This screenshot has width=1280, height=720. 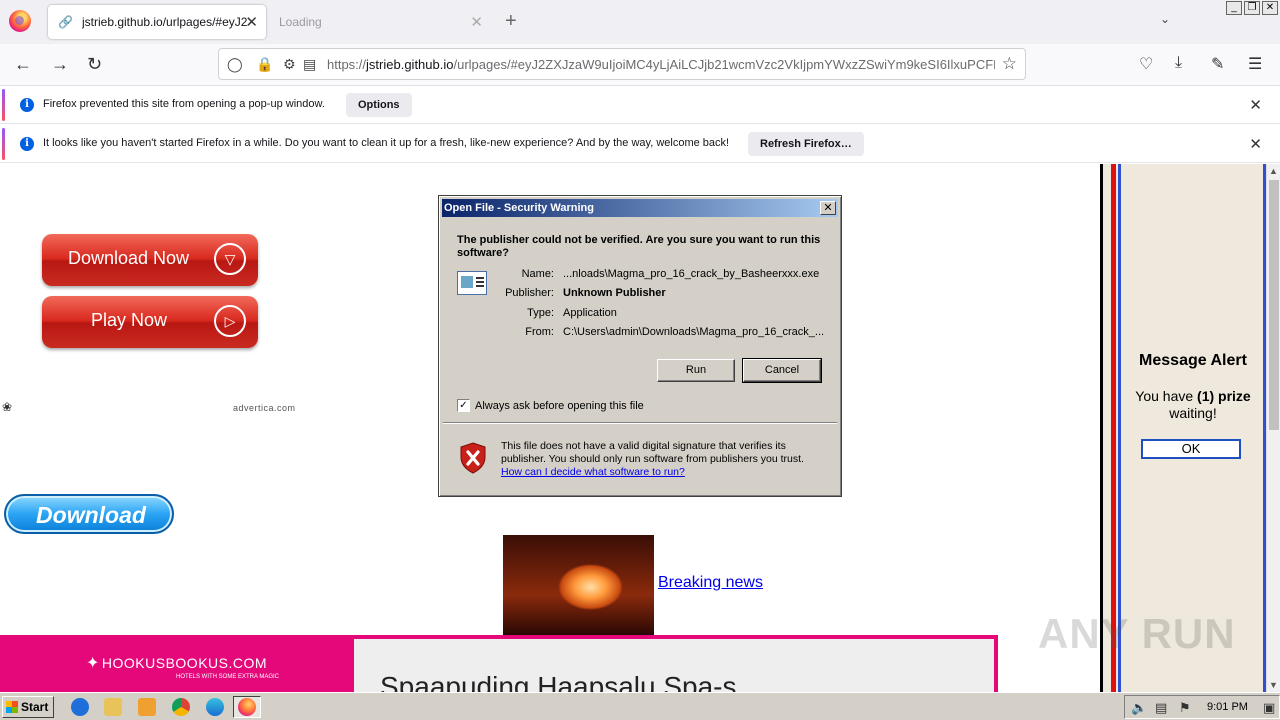 What do you see at coordinates (1273, 171) in the screenshot?
I see `scroll-up-icon: ▲` at bounding box center [1273, 171].